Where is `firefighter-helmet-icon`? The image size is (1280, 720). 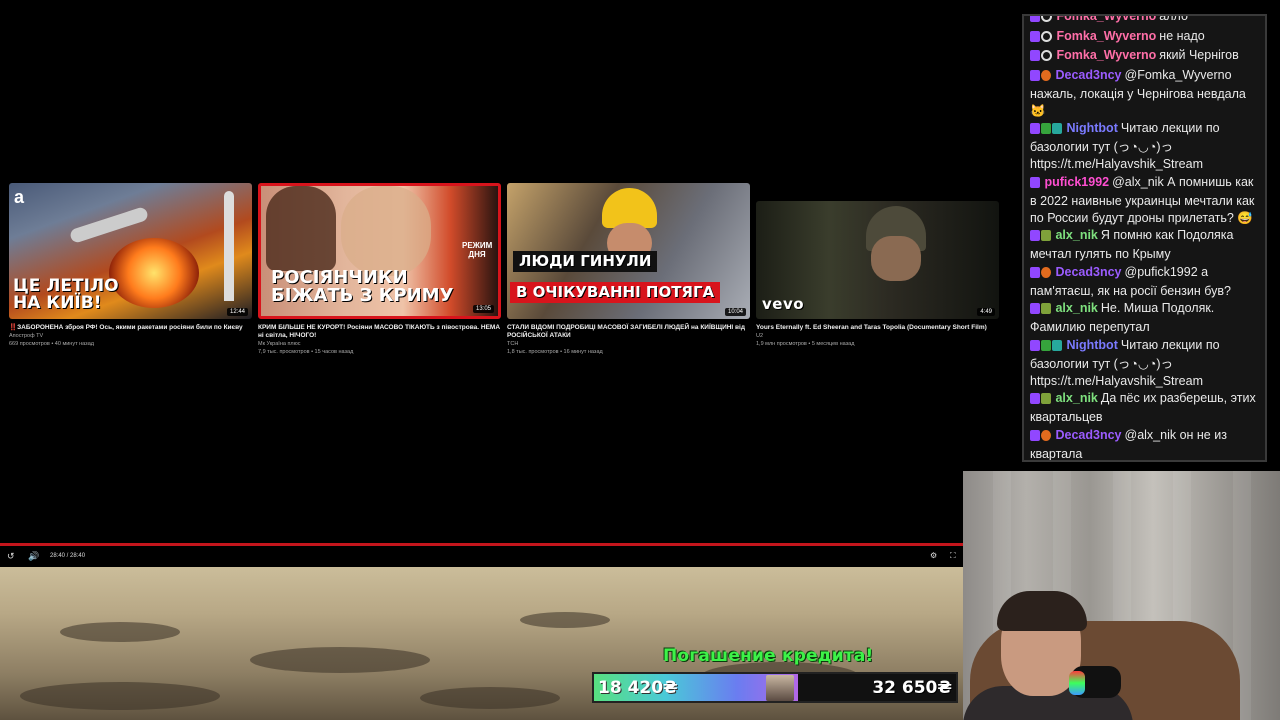 firefighter-helmet-icon is located at coordinates (629, 208).